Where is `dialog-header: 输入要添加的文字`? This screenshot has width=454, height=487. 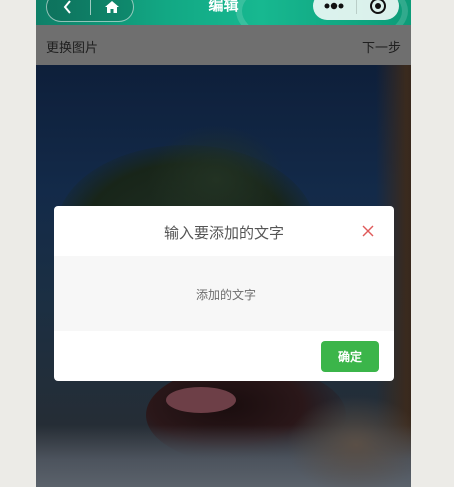
dialog-header: 输入要添加的文字 is located at coordinates (224, 231).